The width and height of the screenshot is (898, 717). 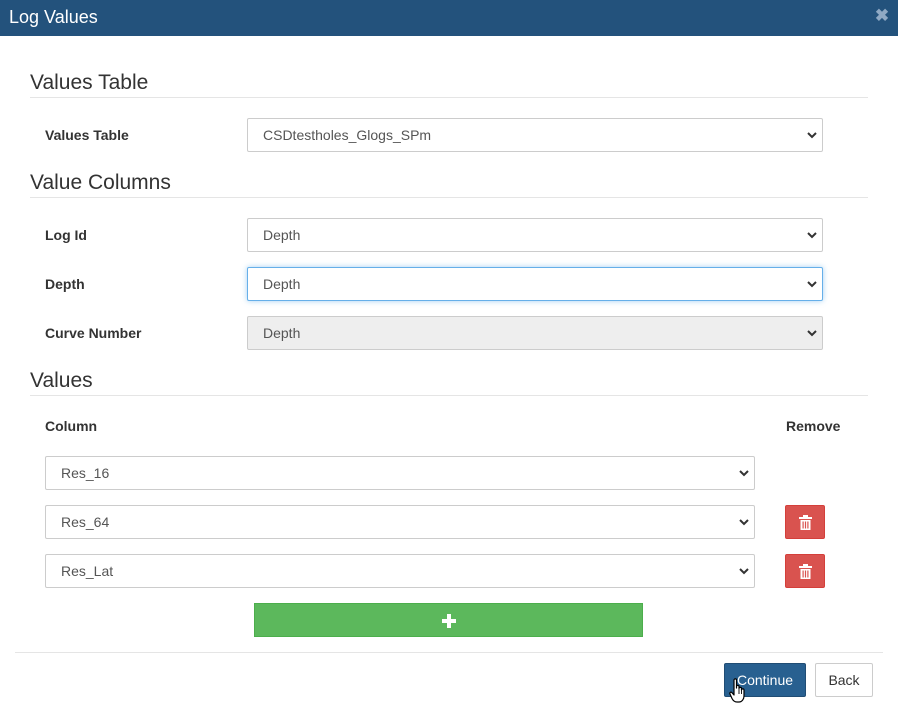 I want to click on value-column-select: Res_64, so click(x=400, y=522).